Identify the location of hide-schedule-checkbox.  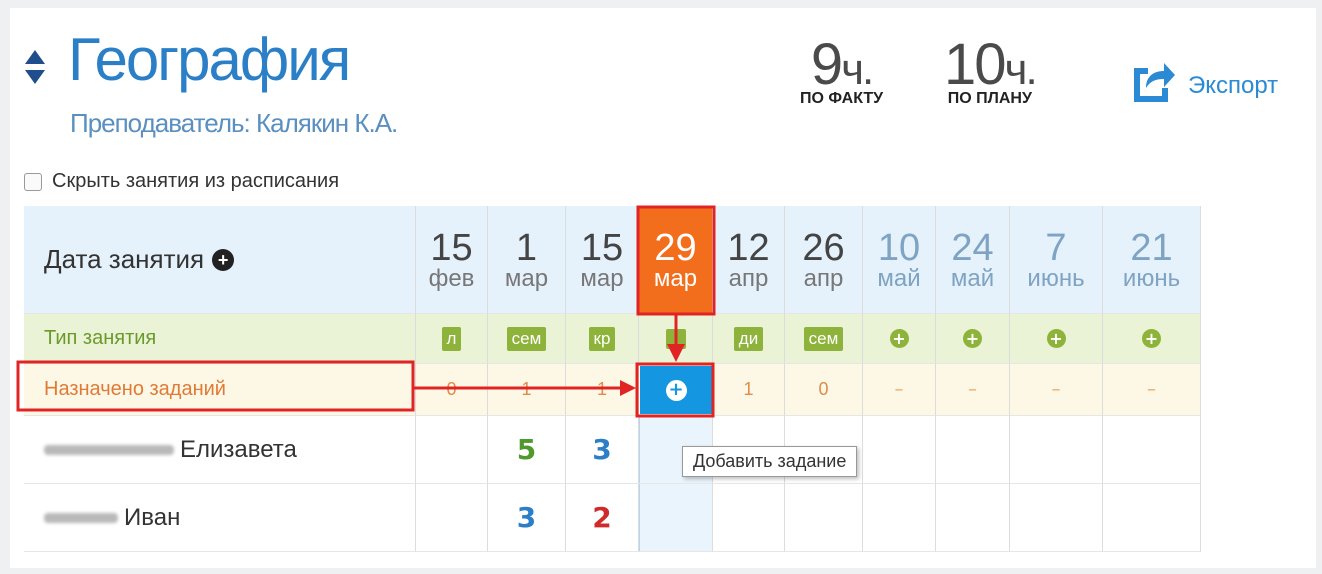
(33, 181).